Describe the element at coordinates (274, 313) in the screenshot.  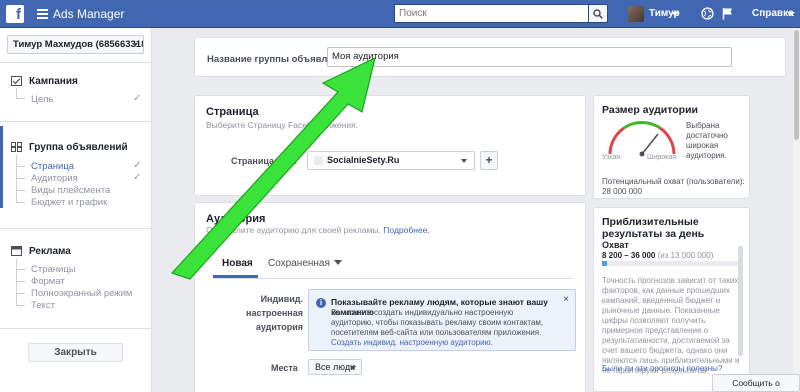
I see `custom-audience-label: Индивид. настроенная аудитория` at that location.